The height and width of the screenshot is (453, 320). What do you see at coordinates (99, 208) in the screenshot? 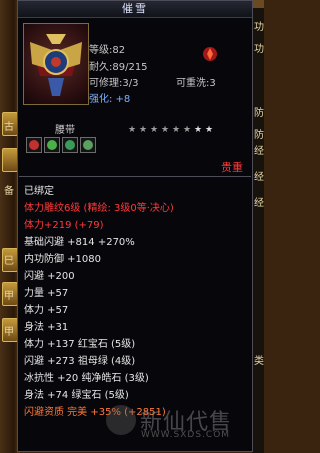
I see `engrave-line: 体力雕纹6级 (精绘: 3级0等·决心)` at bounding box center [99, 208].